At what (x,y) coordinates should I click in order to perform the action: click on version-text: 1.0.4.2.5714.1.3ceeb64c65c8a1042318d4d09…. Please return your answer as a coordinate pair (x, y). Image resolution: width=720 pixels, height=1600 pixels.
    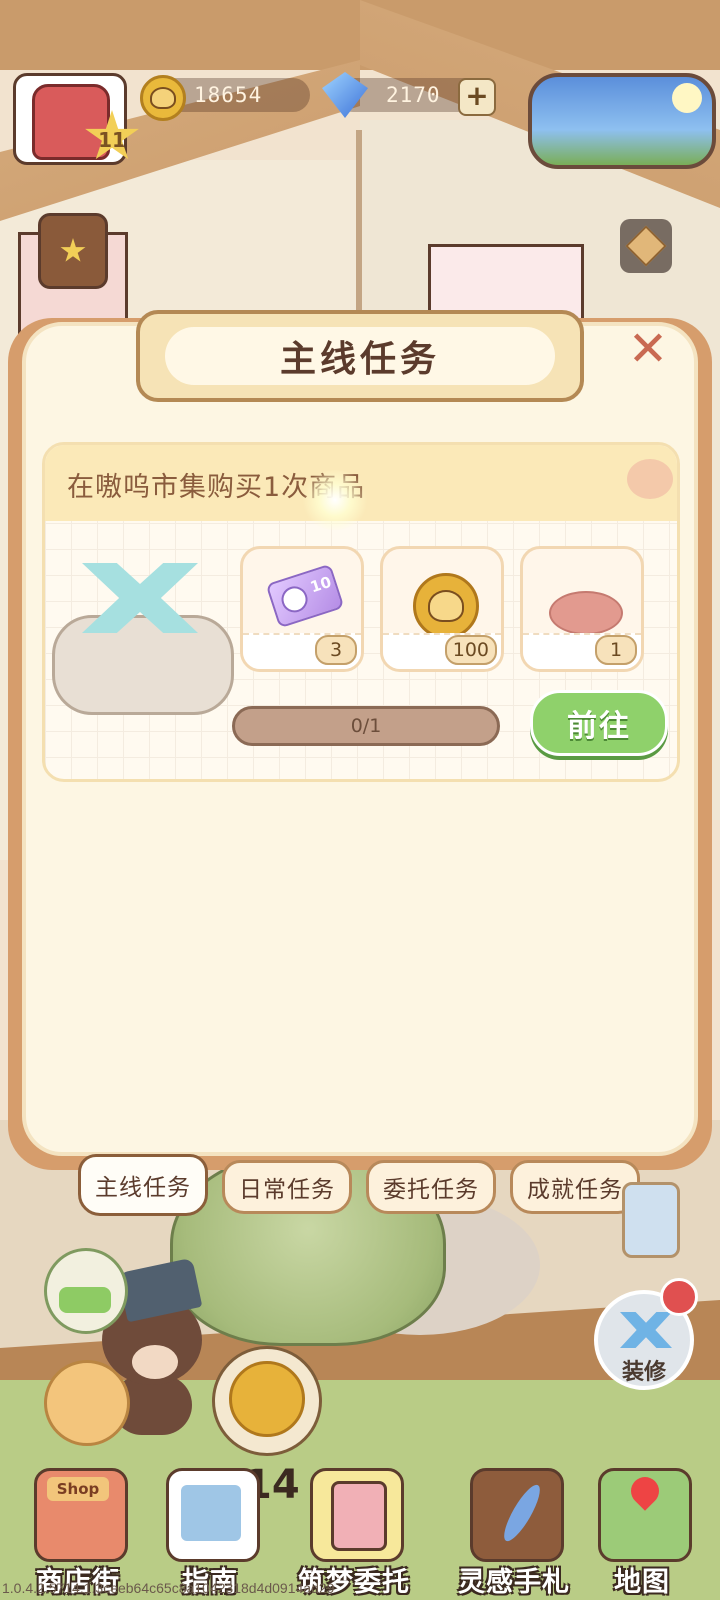
    Looking at the image, I should click on (168, 1588).